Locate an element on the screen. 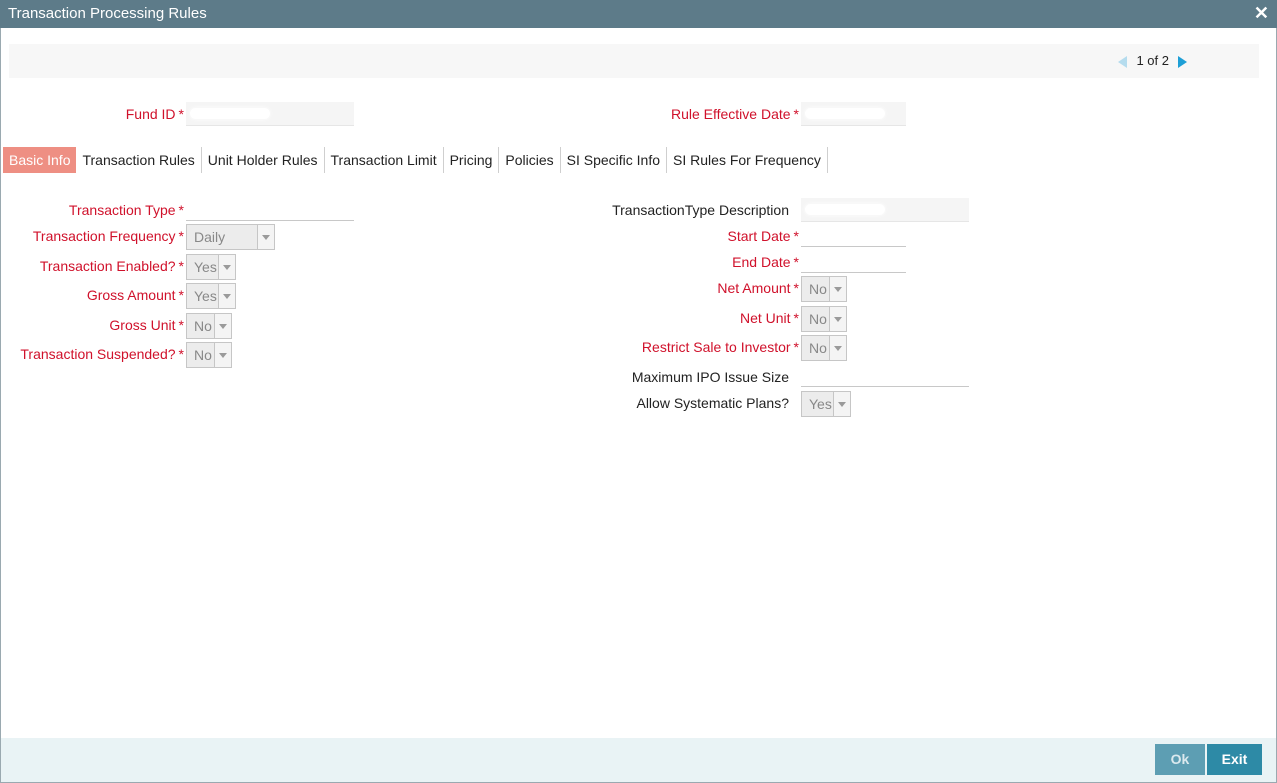  tab-policies: Policies is located at coordinates (530, 160).